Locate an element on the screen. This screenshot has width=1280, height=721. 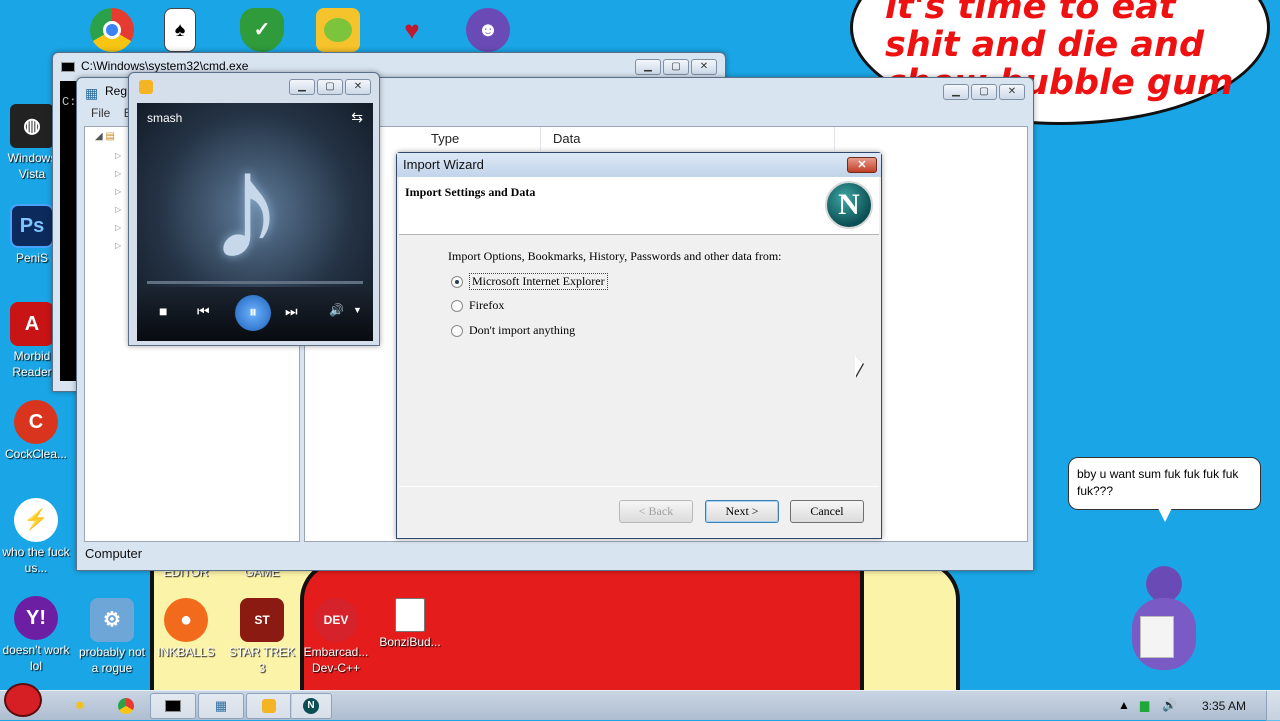
shield-icon: ✓ is located at coordinates (262, 30).